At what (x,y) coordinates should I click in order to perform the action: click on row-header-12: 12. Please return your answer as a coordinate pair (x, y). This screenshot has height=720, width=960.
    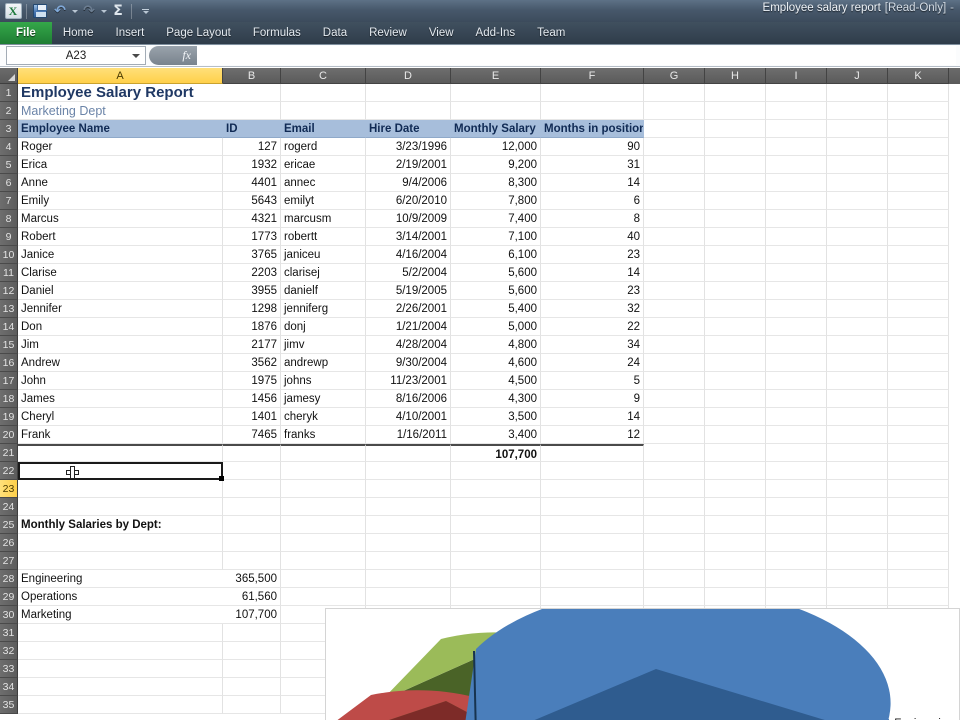
    Looking at the image, I should click on (9, 291).